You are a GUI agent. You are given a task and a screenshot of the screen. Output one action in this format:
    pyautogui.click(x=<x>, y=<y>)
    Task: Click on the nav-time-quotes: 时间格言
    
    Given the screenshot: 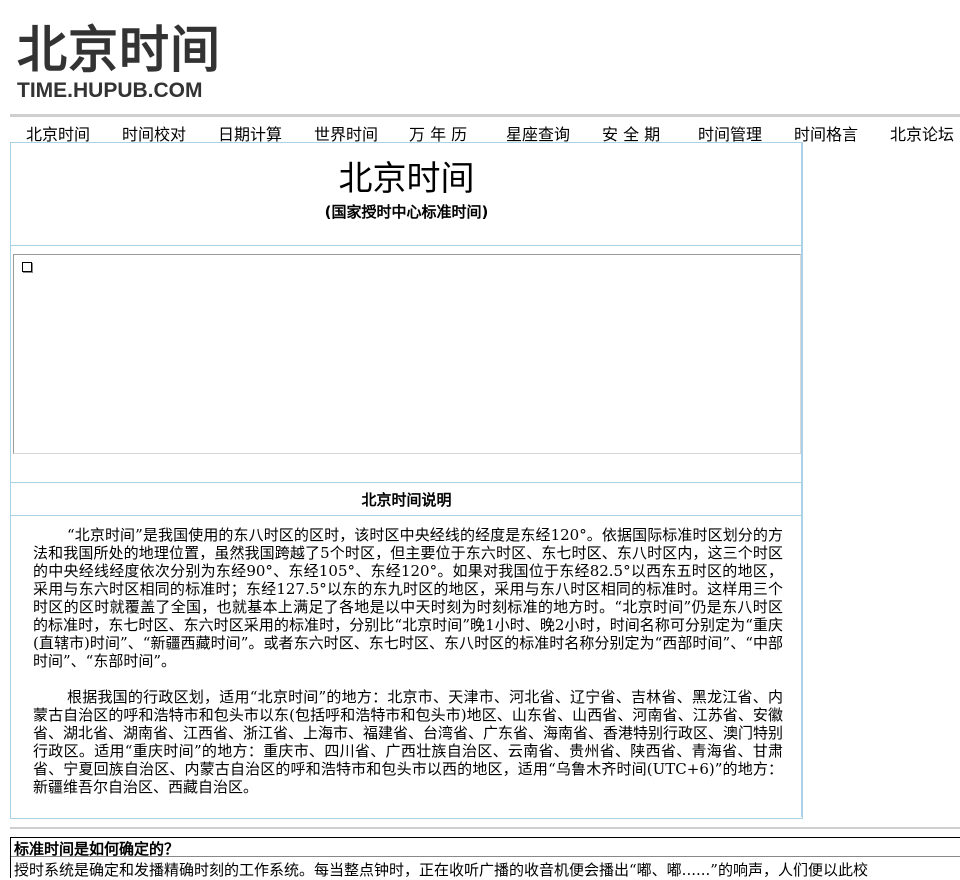 What is the action you would take?
    pyautogui.click(x=826, y=133)
    